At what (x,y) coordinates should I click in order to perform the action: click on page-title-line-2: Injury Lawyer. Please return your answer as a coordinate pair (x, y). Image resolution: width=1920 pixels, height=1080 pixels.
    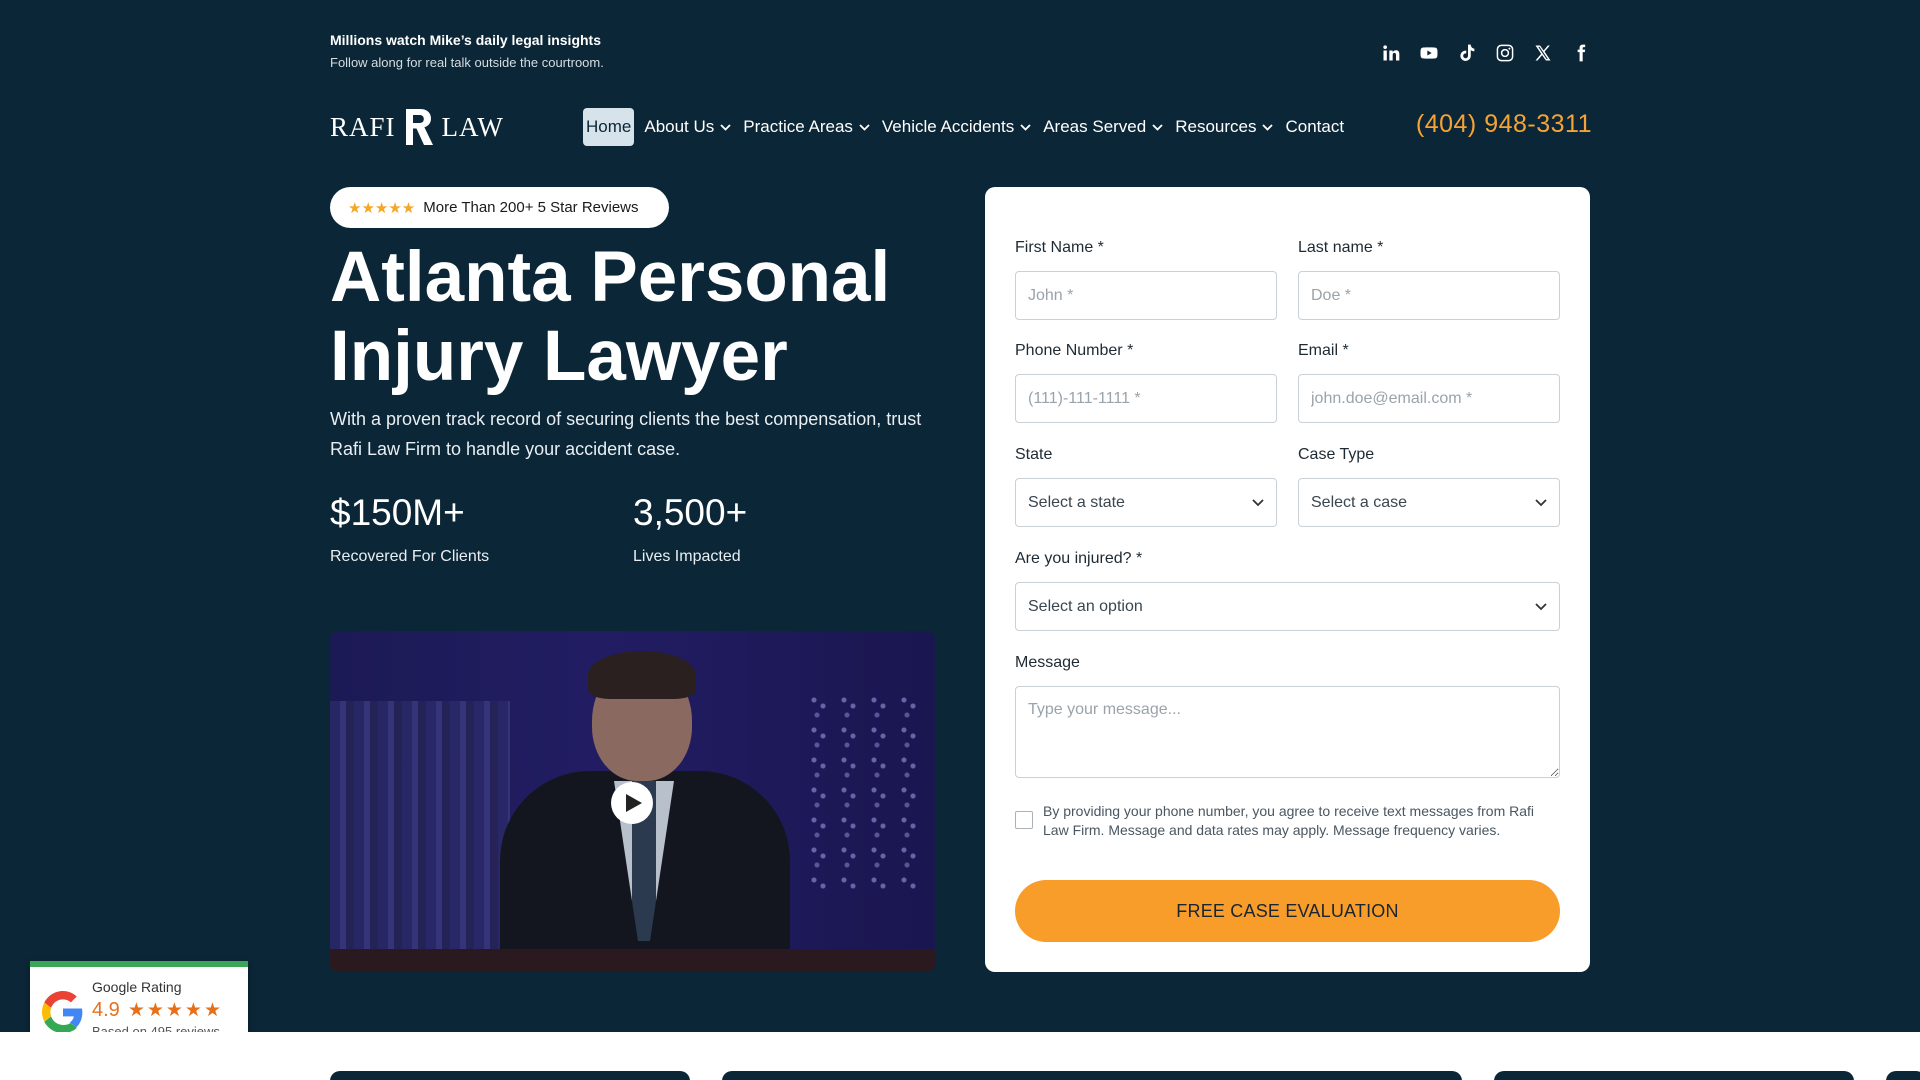
    Looking at the image, I should click on (559, 356).